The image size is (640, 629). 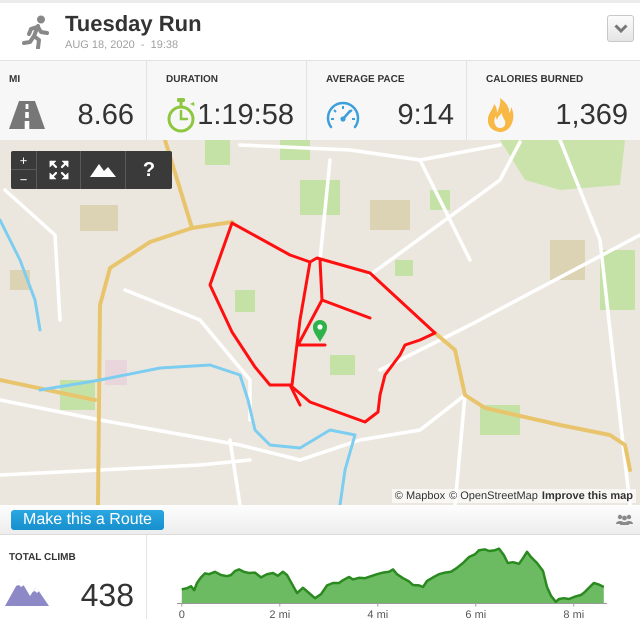 What do you see at coordinates (587, 496) in the screenshot?
I see `attribution-link: Improve this map` at bounding box center [587, 496].